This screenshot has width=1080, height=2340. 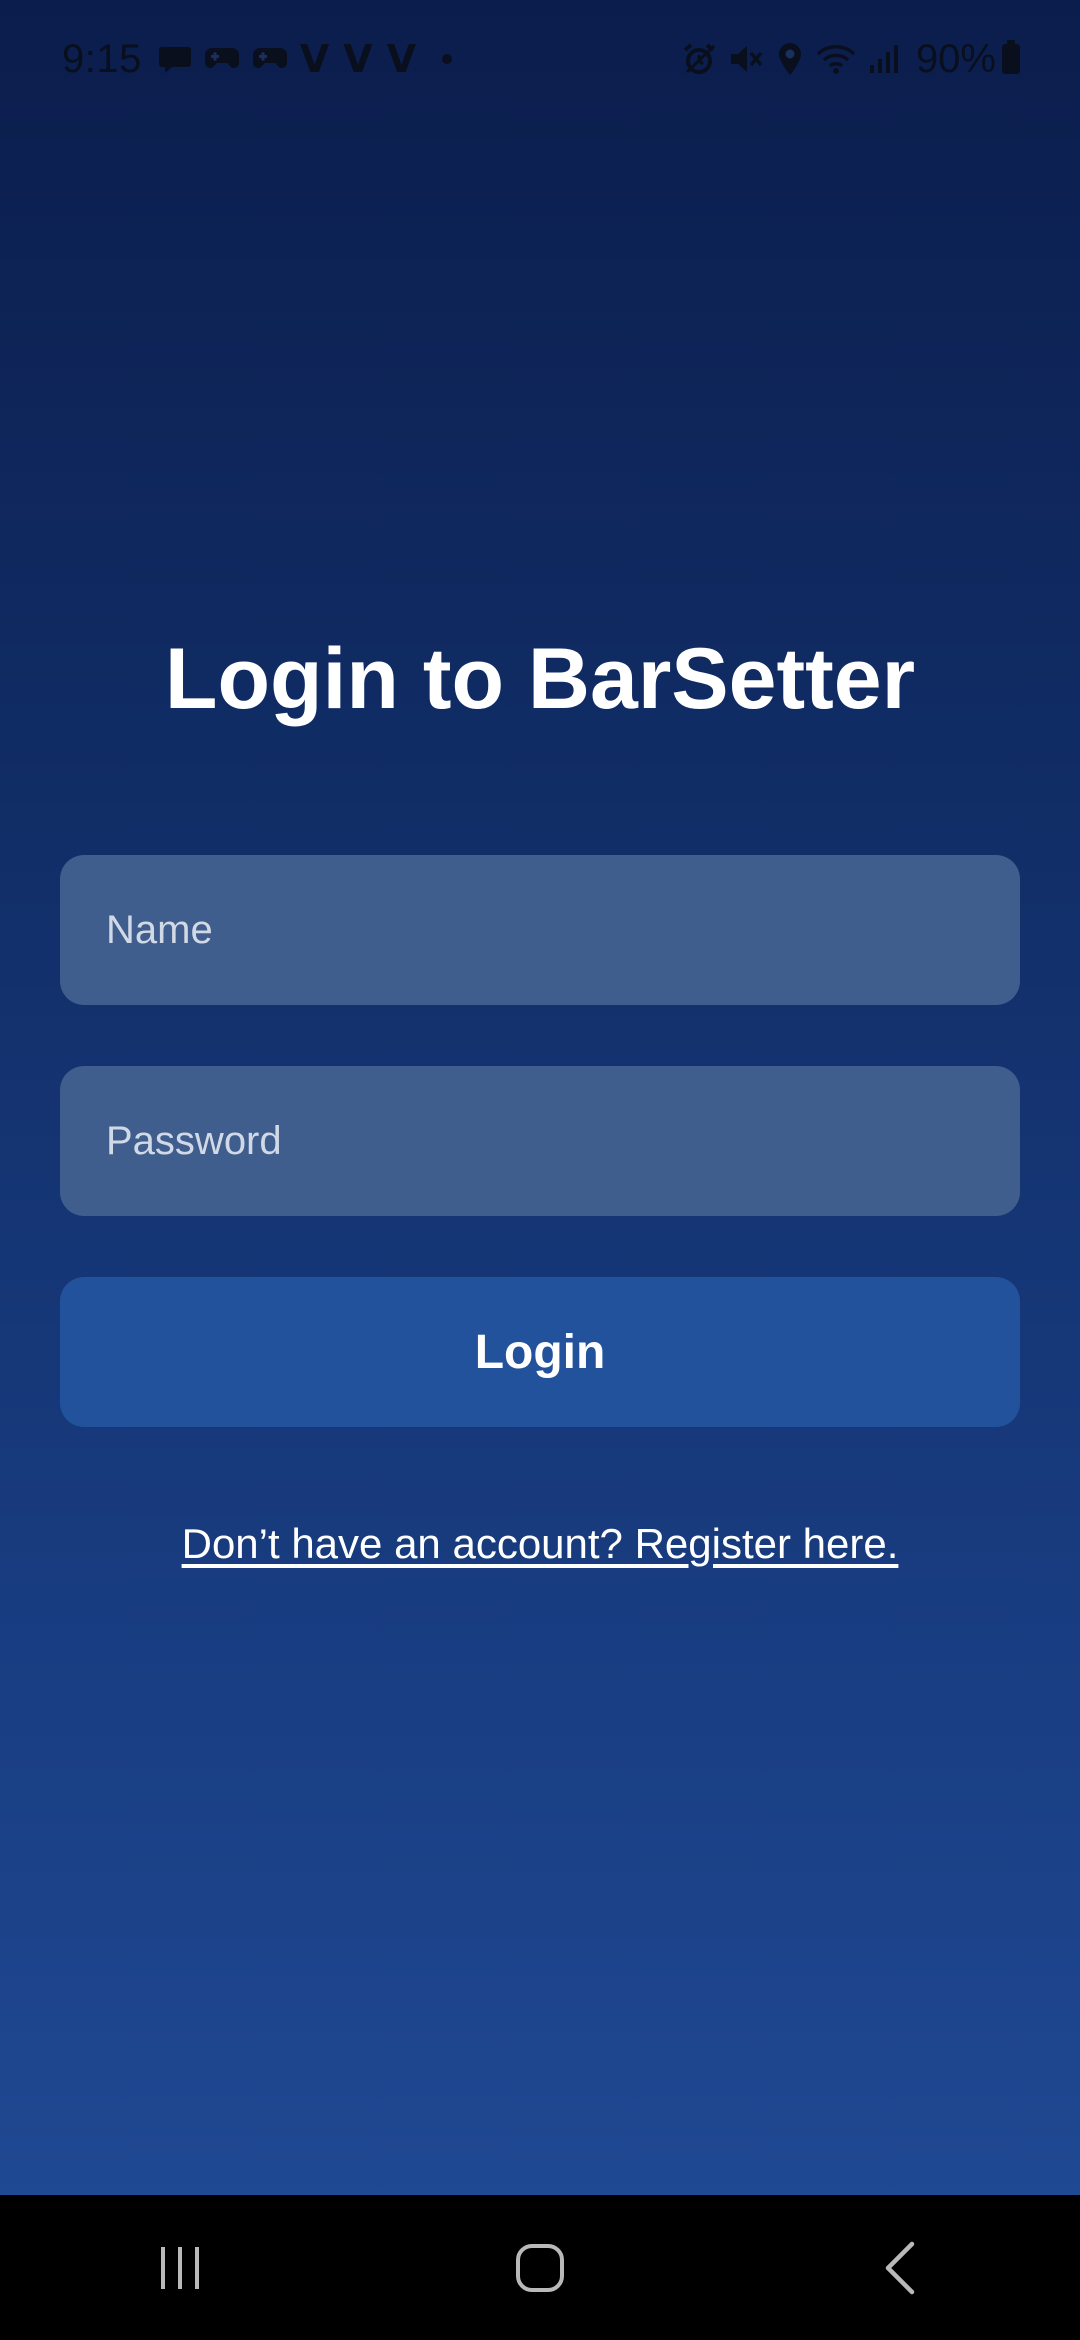 I want to click on navigation-bar, so click(x=540, y=2267).